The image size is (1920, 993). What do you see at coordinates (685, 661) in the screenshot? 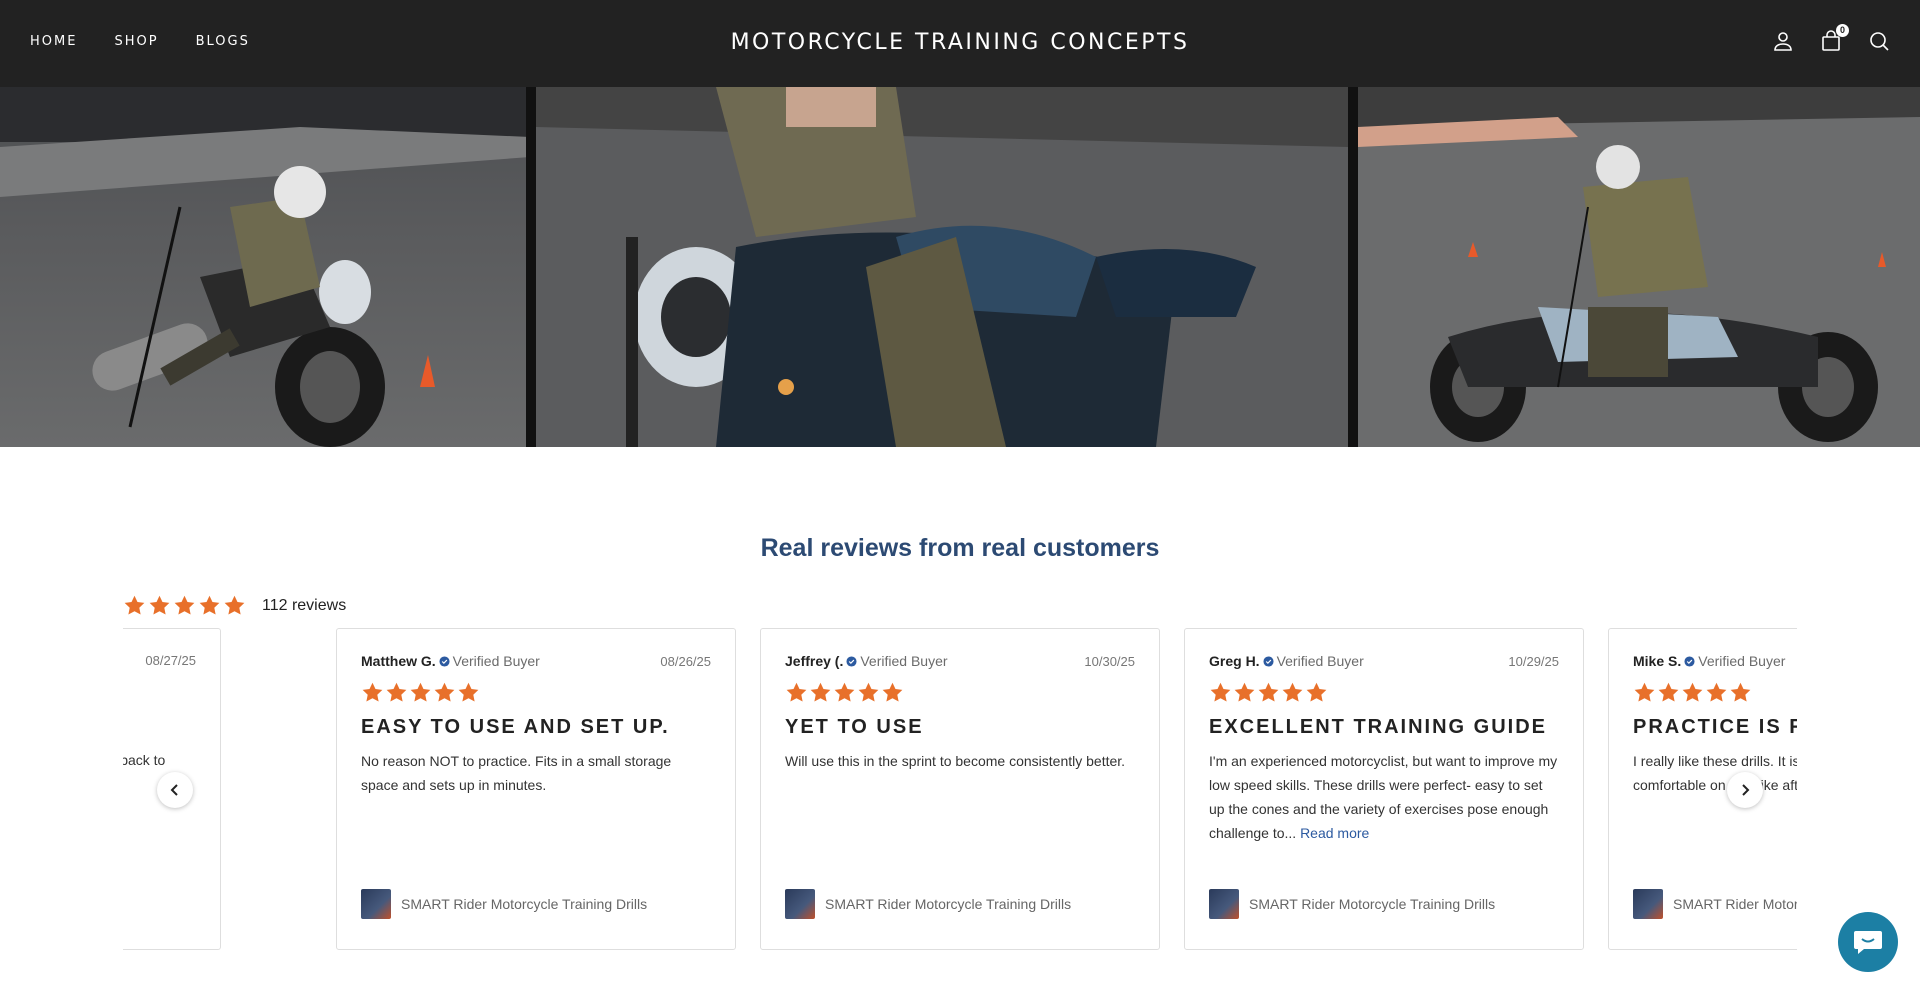
I see `review-date: 08/26/25` at bounding box center [685, 661].